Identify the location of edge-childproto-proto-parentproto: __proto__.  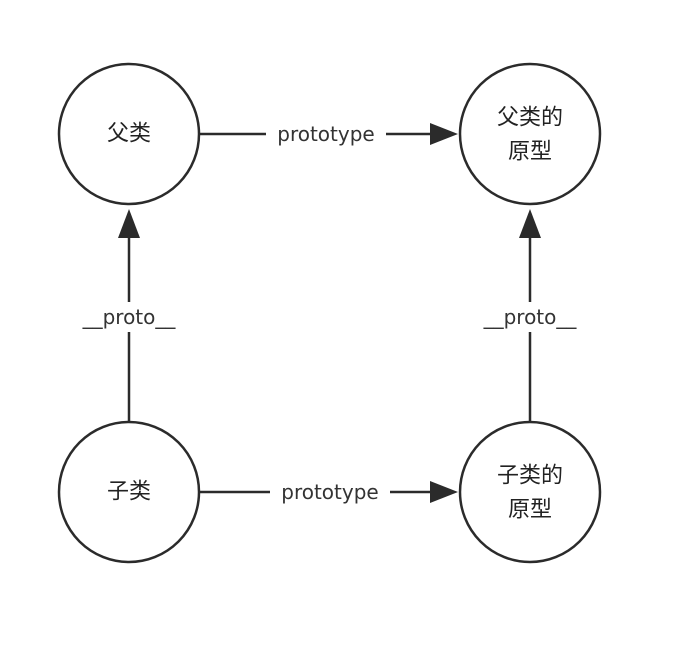
(530, 315).